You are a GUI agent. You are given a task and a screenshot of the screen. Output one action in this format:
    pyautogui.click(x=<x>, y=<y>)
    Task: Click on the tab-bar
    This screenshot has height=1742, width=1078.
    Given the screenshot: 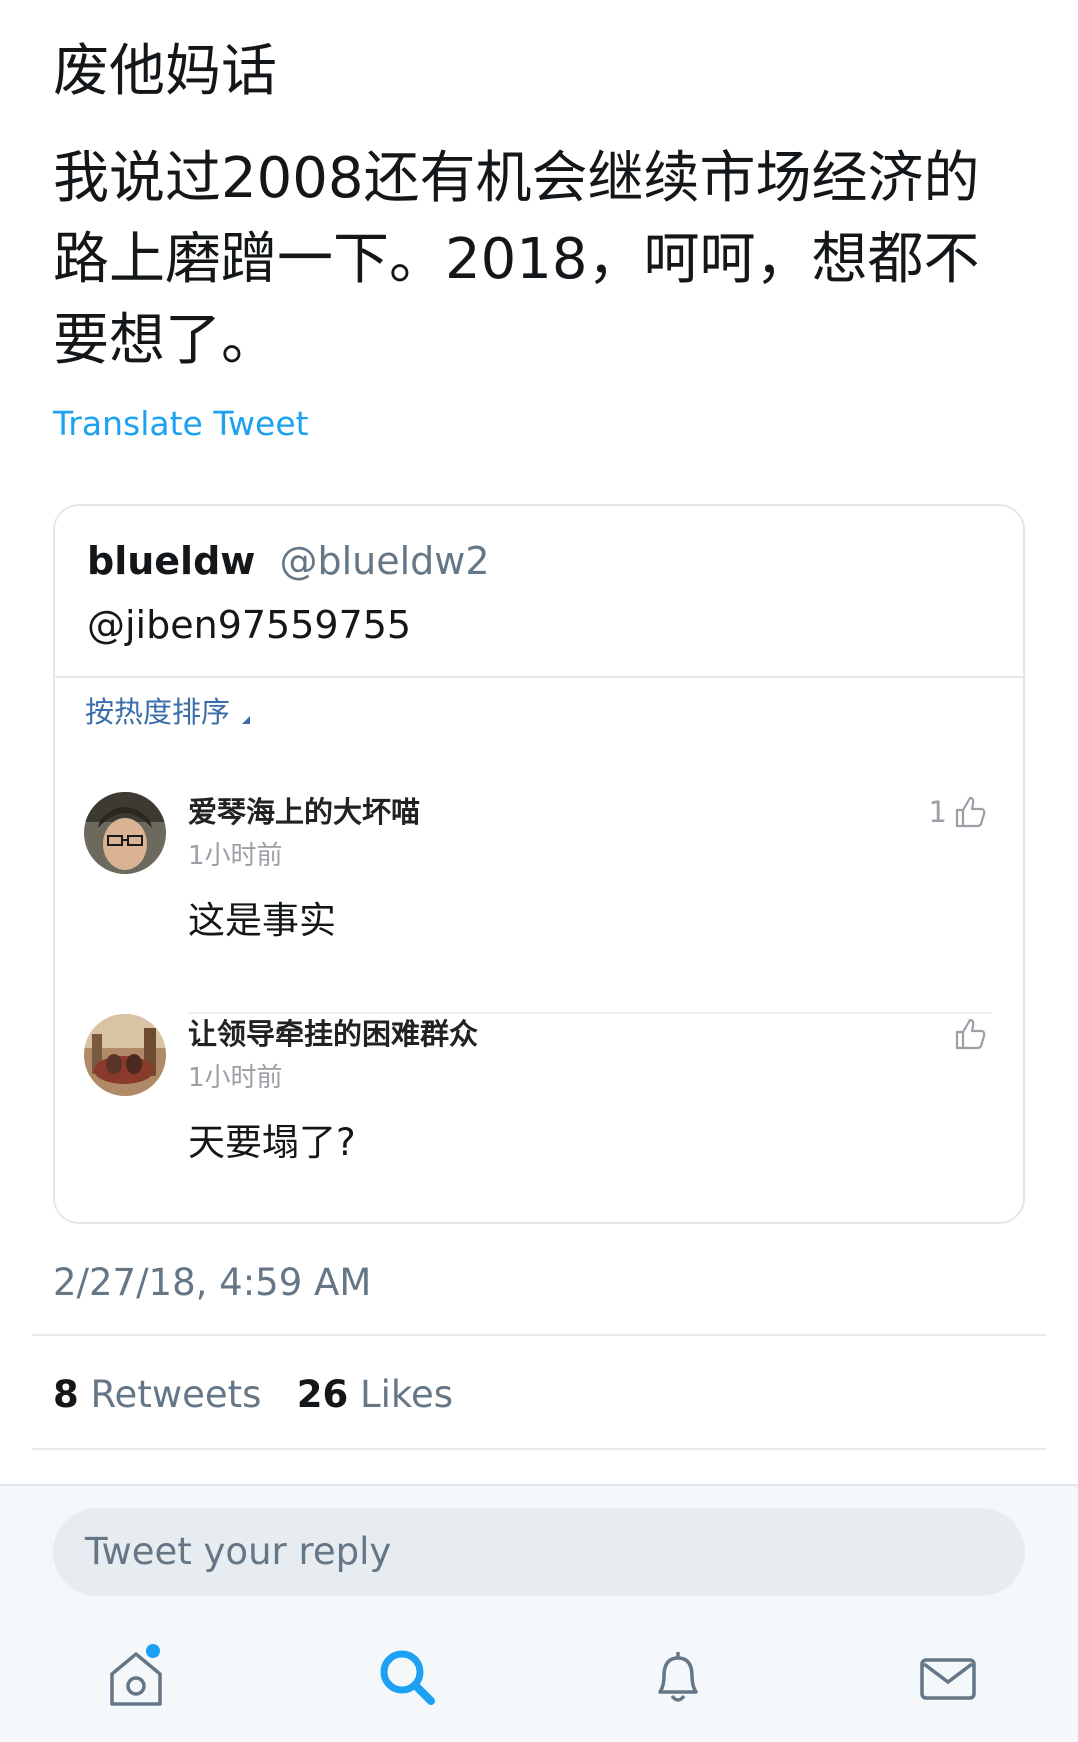 What is the action you would take?
    pyautogui.click(x=539, y=1681)
    